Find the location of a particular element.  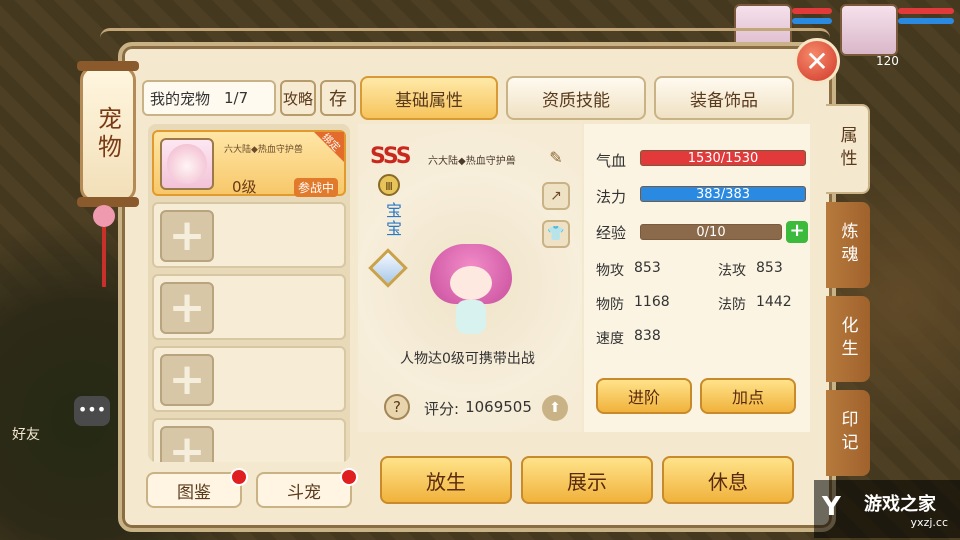

store-button: 存 is located at coordinates (338, 98).